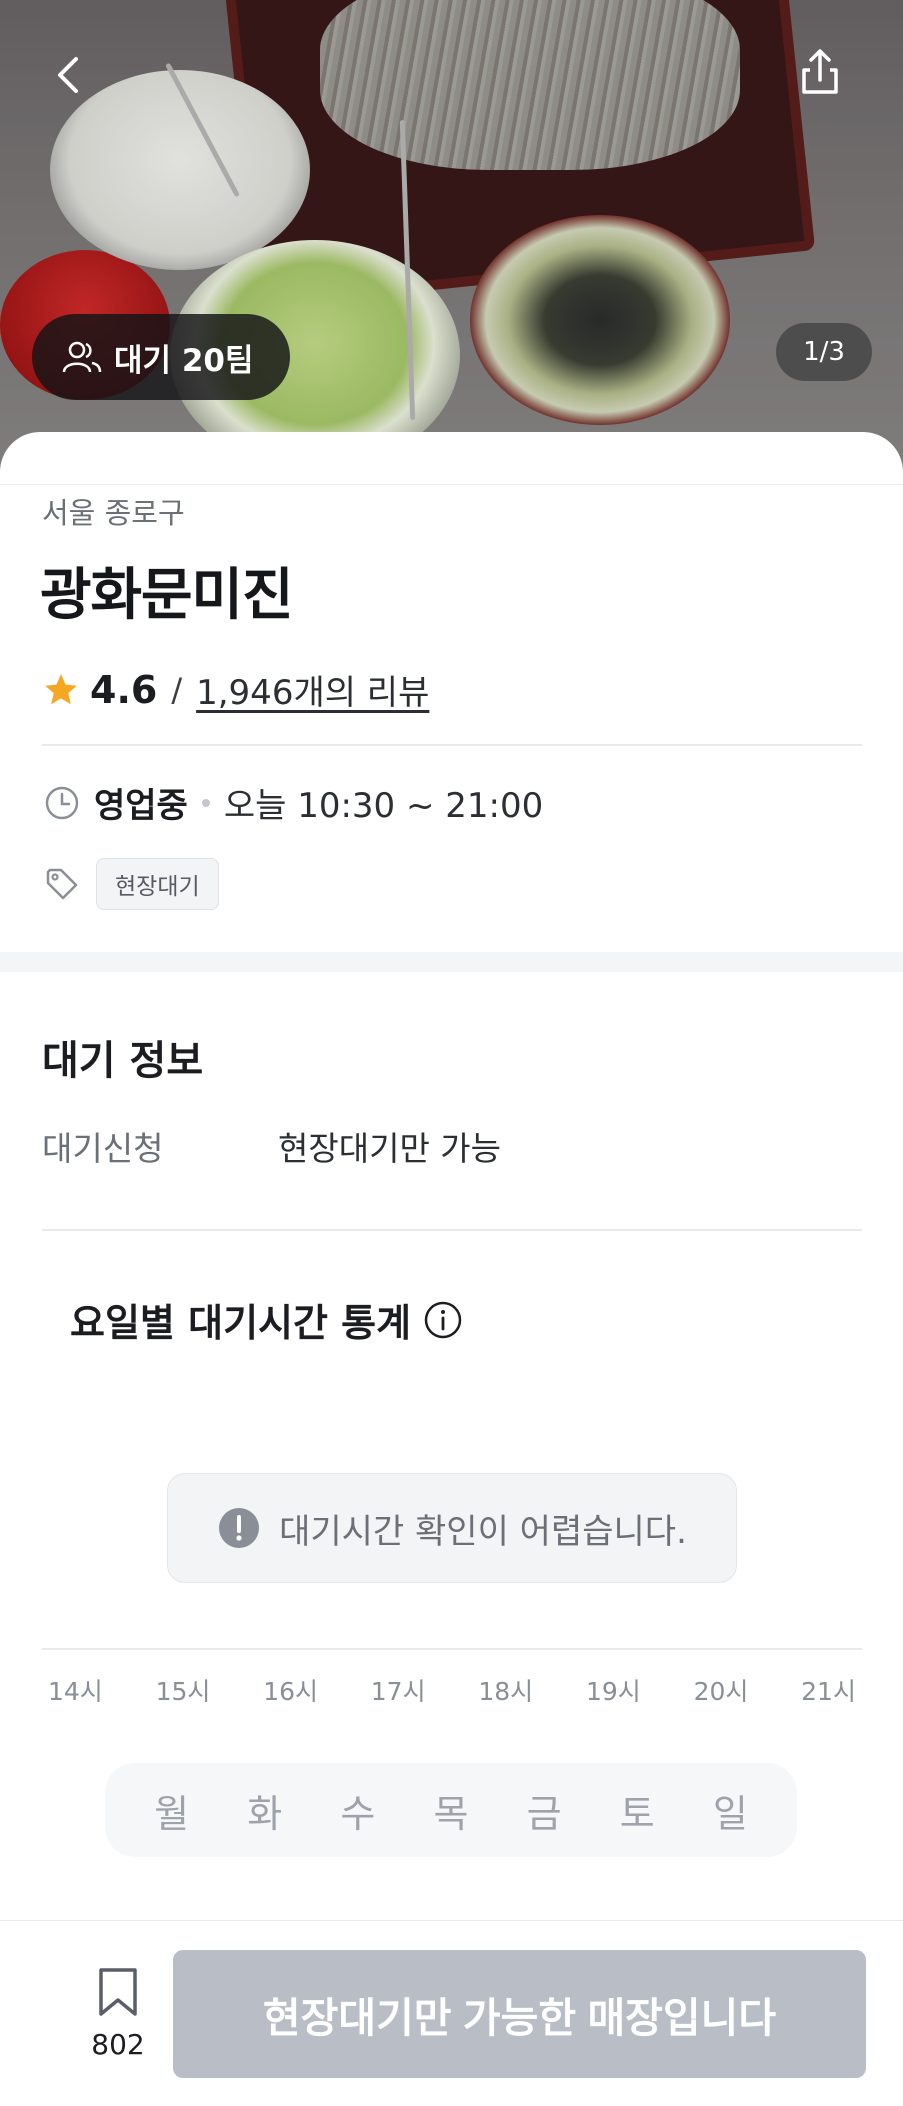 This screenshot has height=2106, width=903. I want to click on hour-label: 16시, so click(290, 1691).